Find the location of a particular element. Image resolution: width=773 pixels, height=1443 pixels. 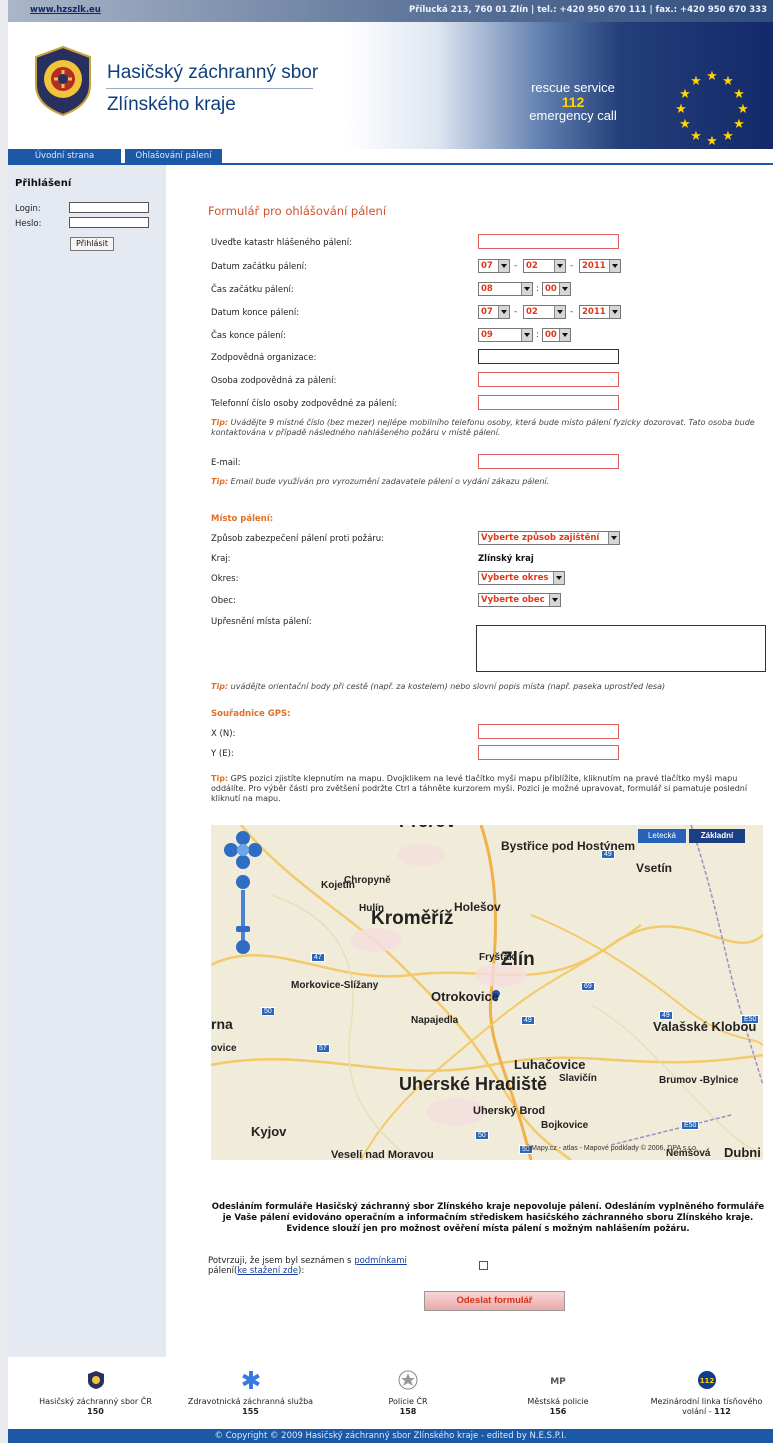

cadastre-input is located at coordinates (548, 241).